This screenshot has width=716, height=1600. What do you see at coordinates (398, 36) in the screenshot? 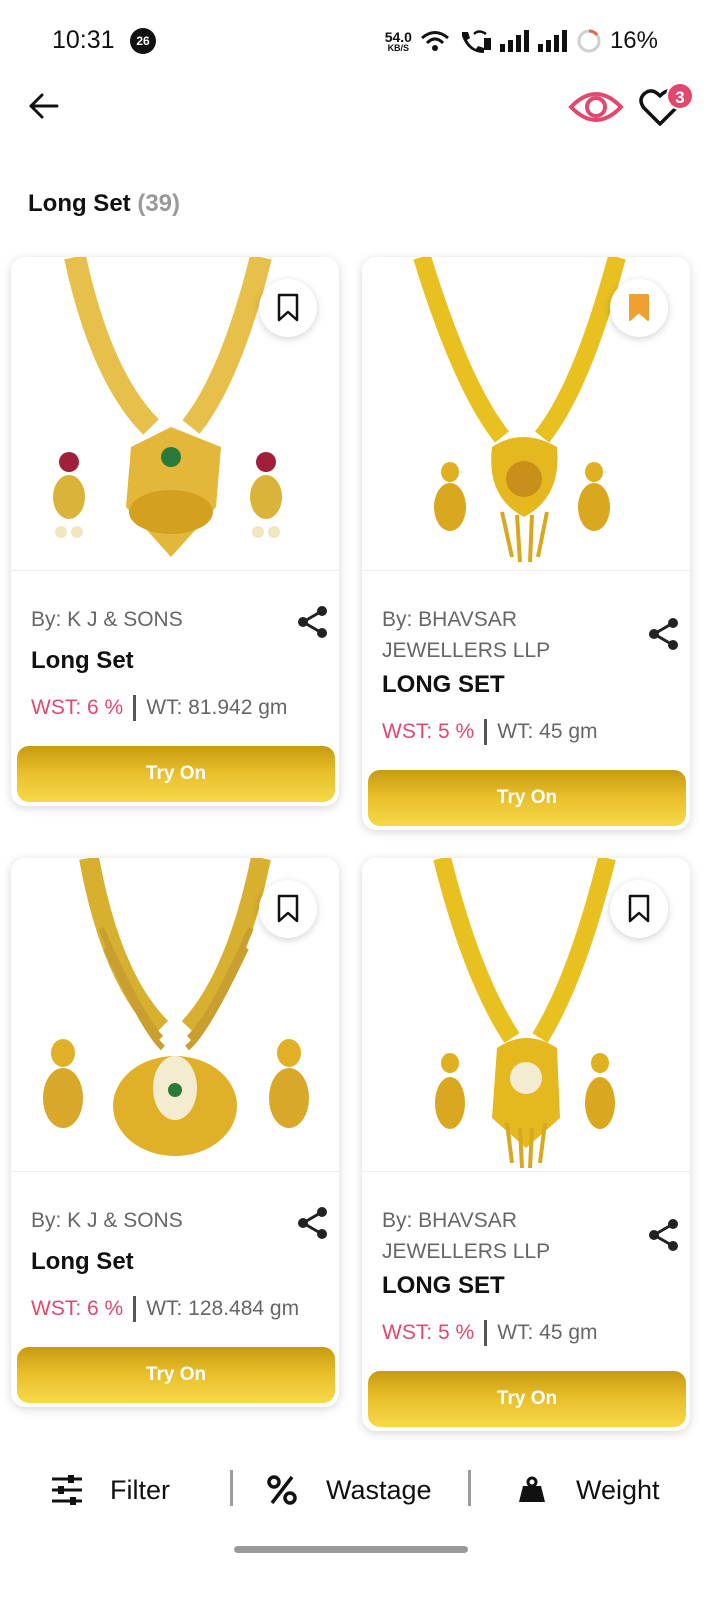
I see `network-speed-value: 54.0` at bounding box center [398, 36].